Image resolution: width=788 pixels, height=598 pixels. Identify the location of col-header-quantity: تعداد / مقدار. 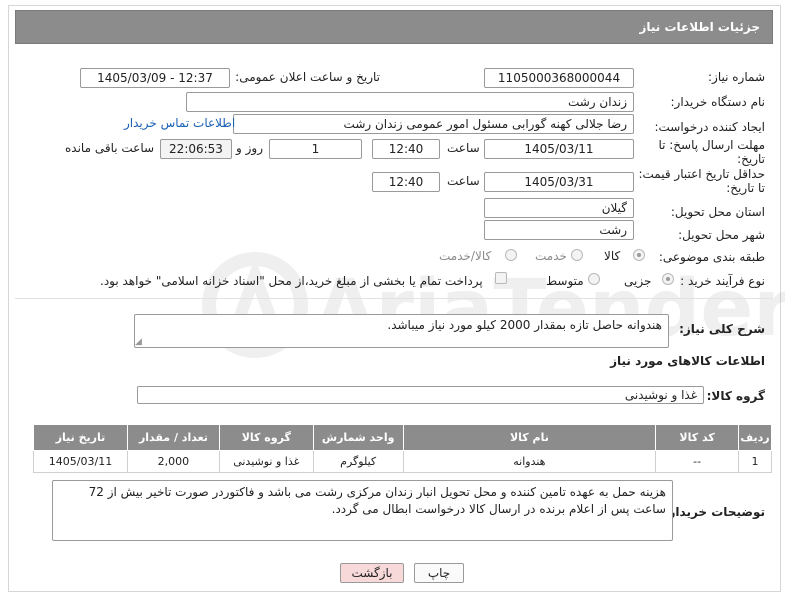
(173, 437).